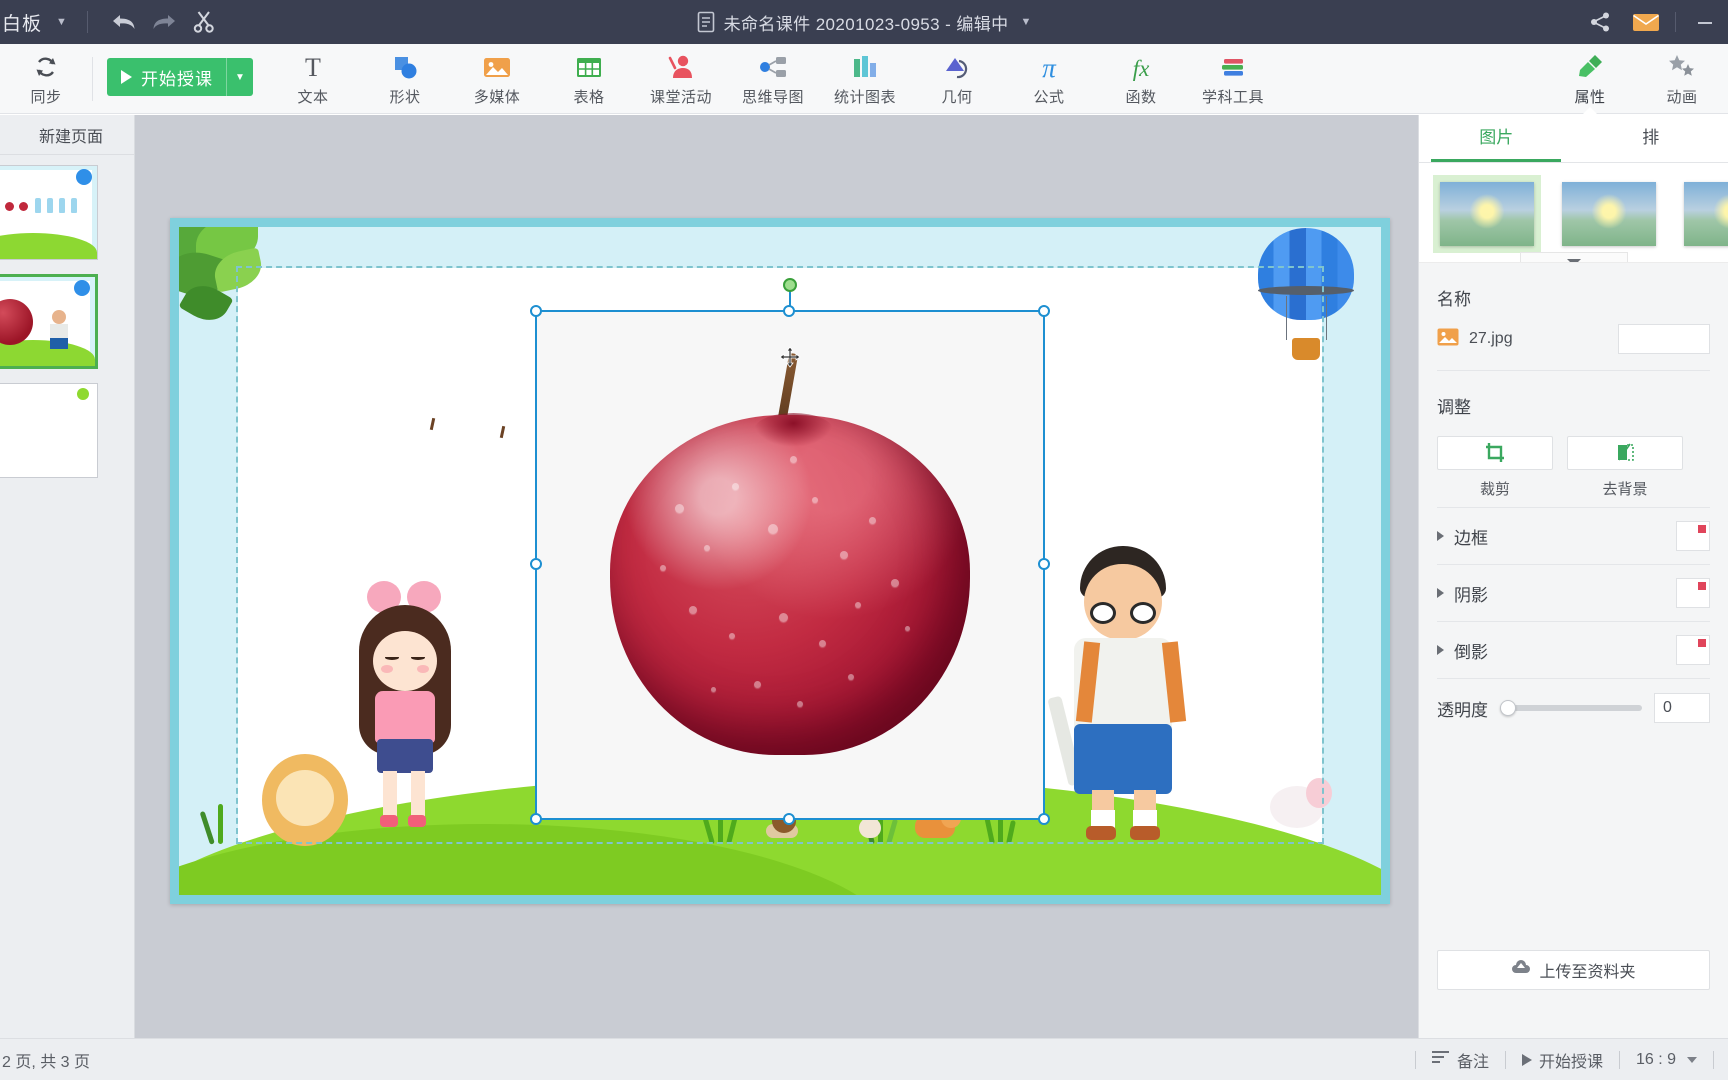 This screenshot has width=1728, height=1080. What do you see at coordinates (405, 67) in the screenshot?
I see `shapes-icon` at bounding box center [405, 67].